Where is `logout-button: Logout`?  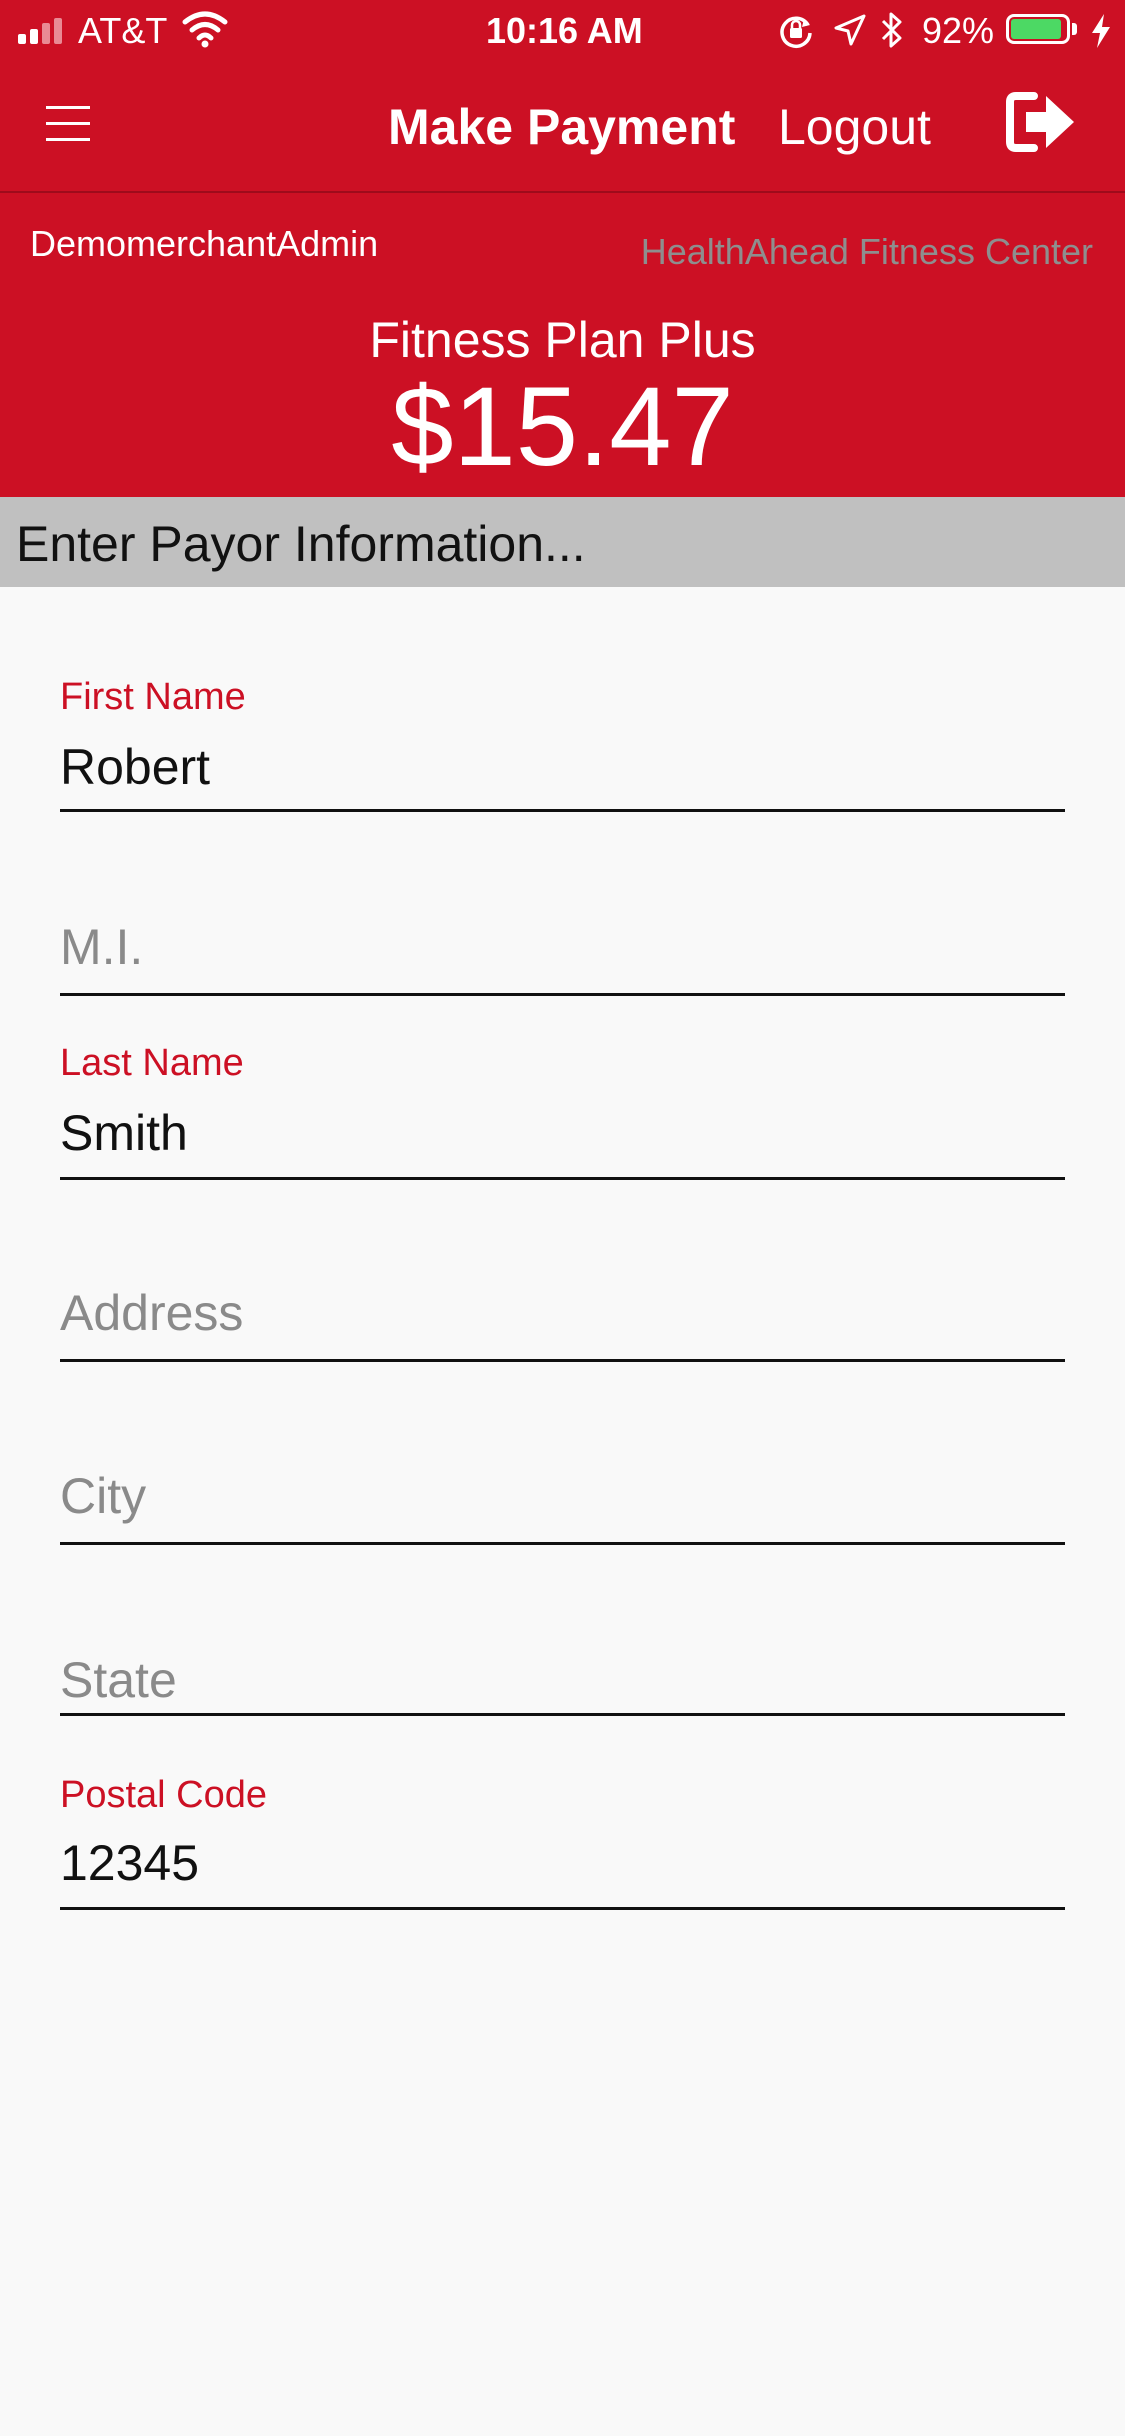 logout-button: Logout is located at coordinates (854, 127).